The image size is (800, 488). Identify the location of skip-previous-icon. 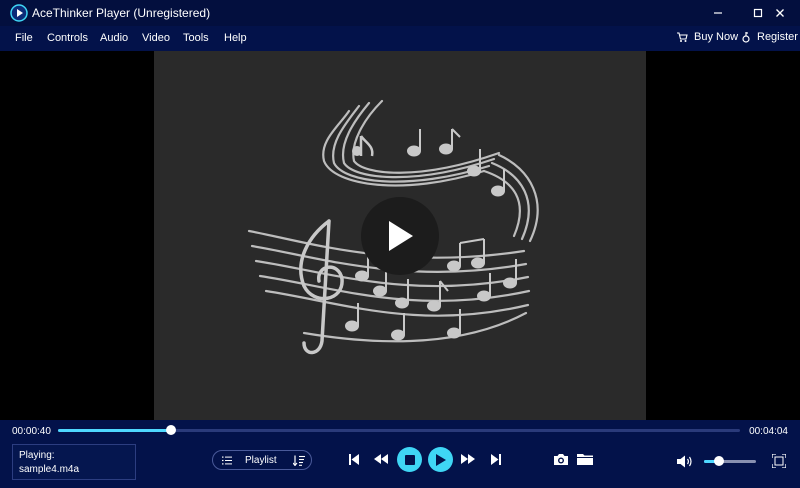
(354, 459).